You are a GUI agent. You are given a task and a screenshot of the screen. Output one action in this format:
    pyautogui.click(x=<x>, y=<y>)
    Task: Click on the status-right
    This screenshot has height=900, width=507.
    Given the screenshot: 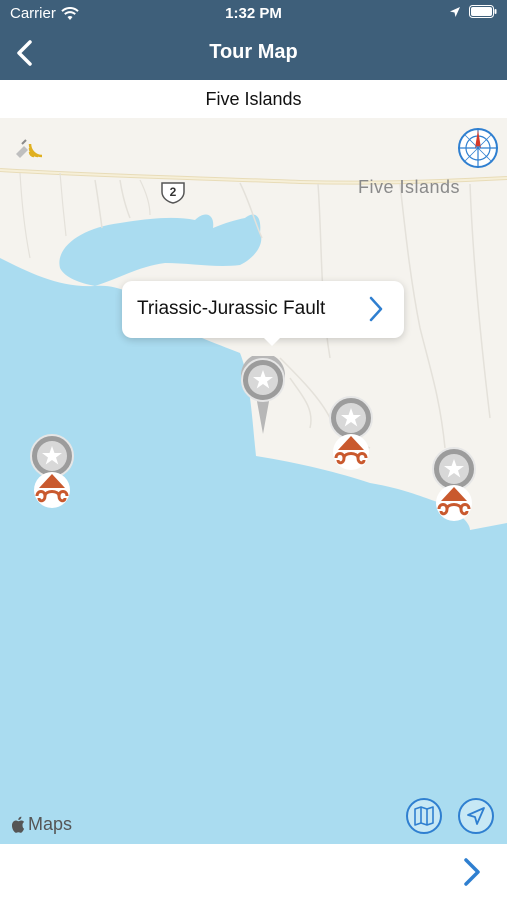 What is the action you would take?
    pyautogui.click(x=473, y=11)
    